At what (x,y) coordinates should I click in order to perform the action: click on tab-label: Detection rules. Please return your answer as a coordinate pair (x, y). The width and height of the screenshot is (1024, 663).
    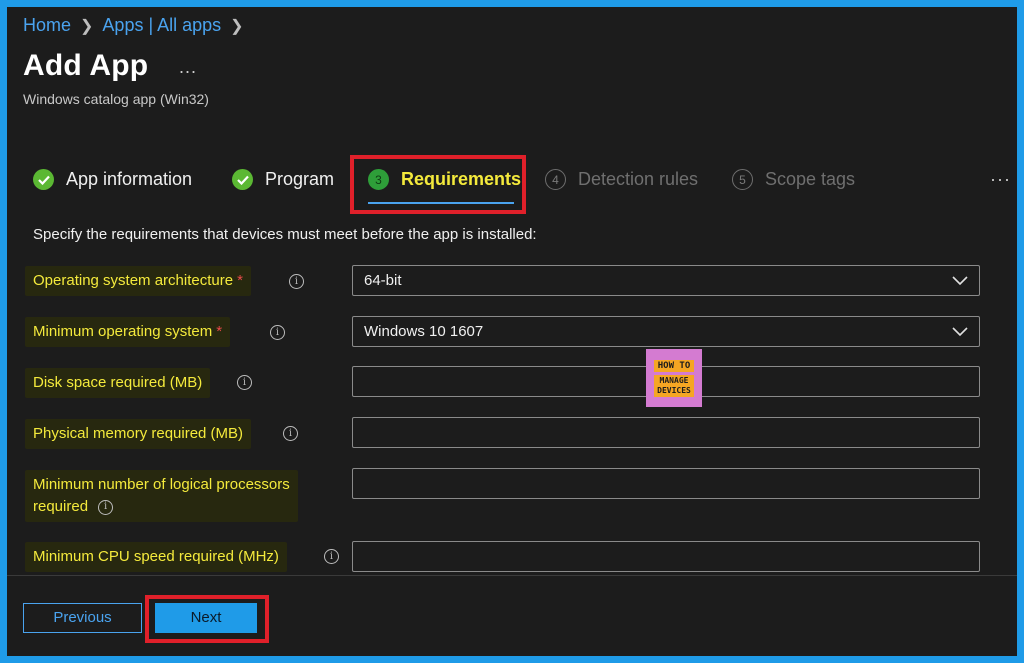
    Looking at the image, I should click on (638, 179).